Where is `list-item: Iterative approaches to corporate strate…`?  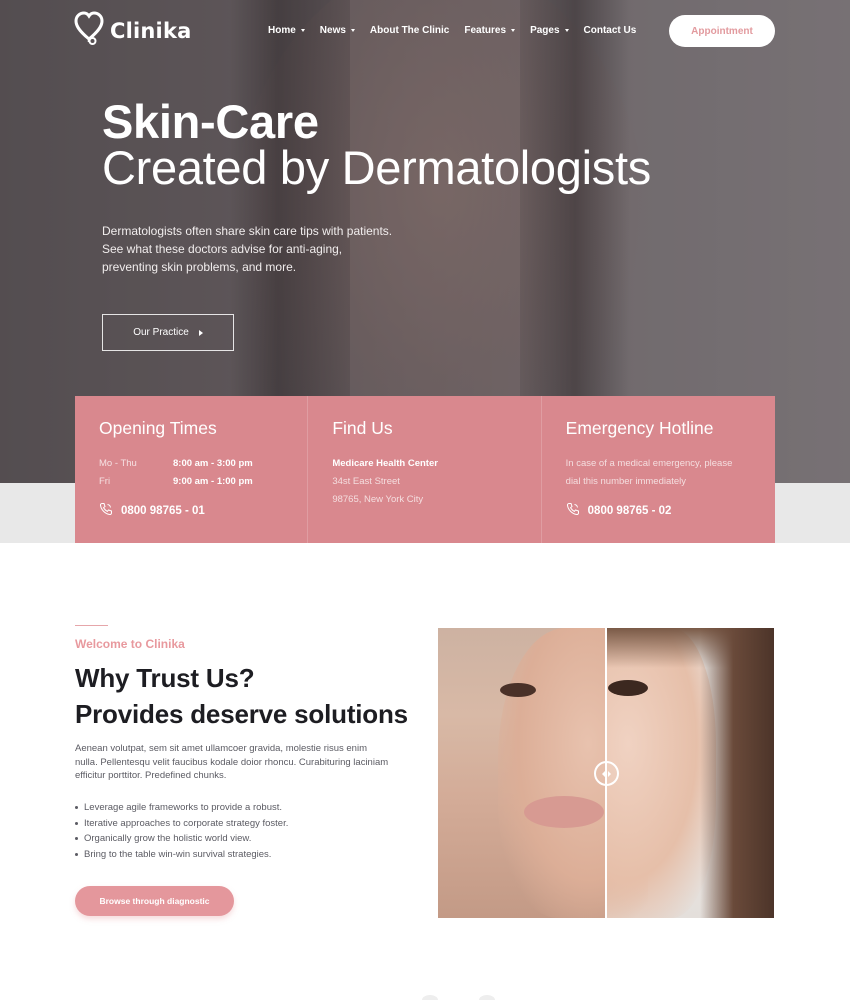 list-item: Iterative approaches to corporate strate… is located at coordinates (181, 824).